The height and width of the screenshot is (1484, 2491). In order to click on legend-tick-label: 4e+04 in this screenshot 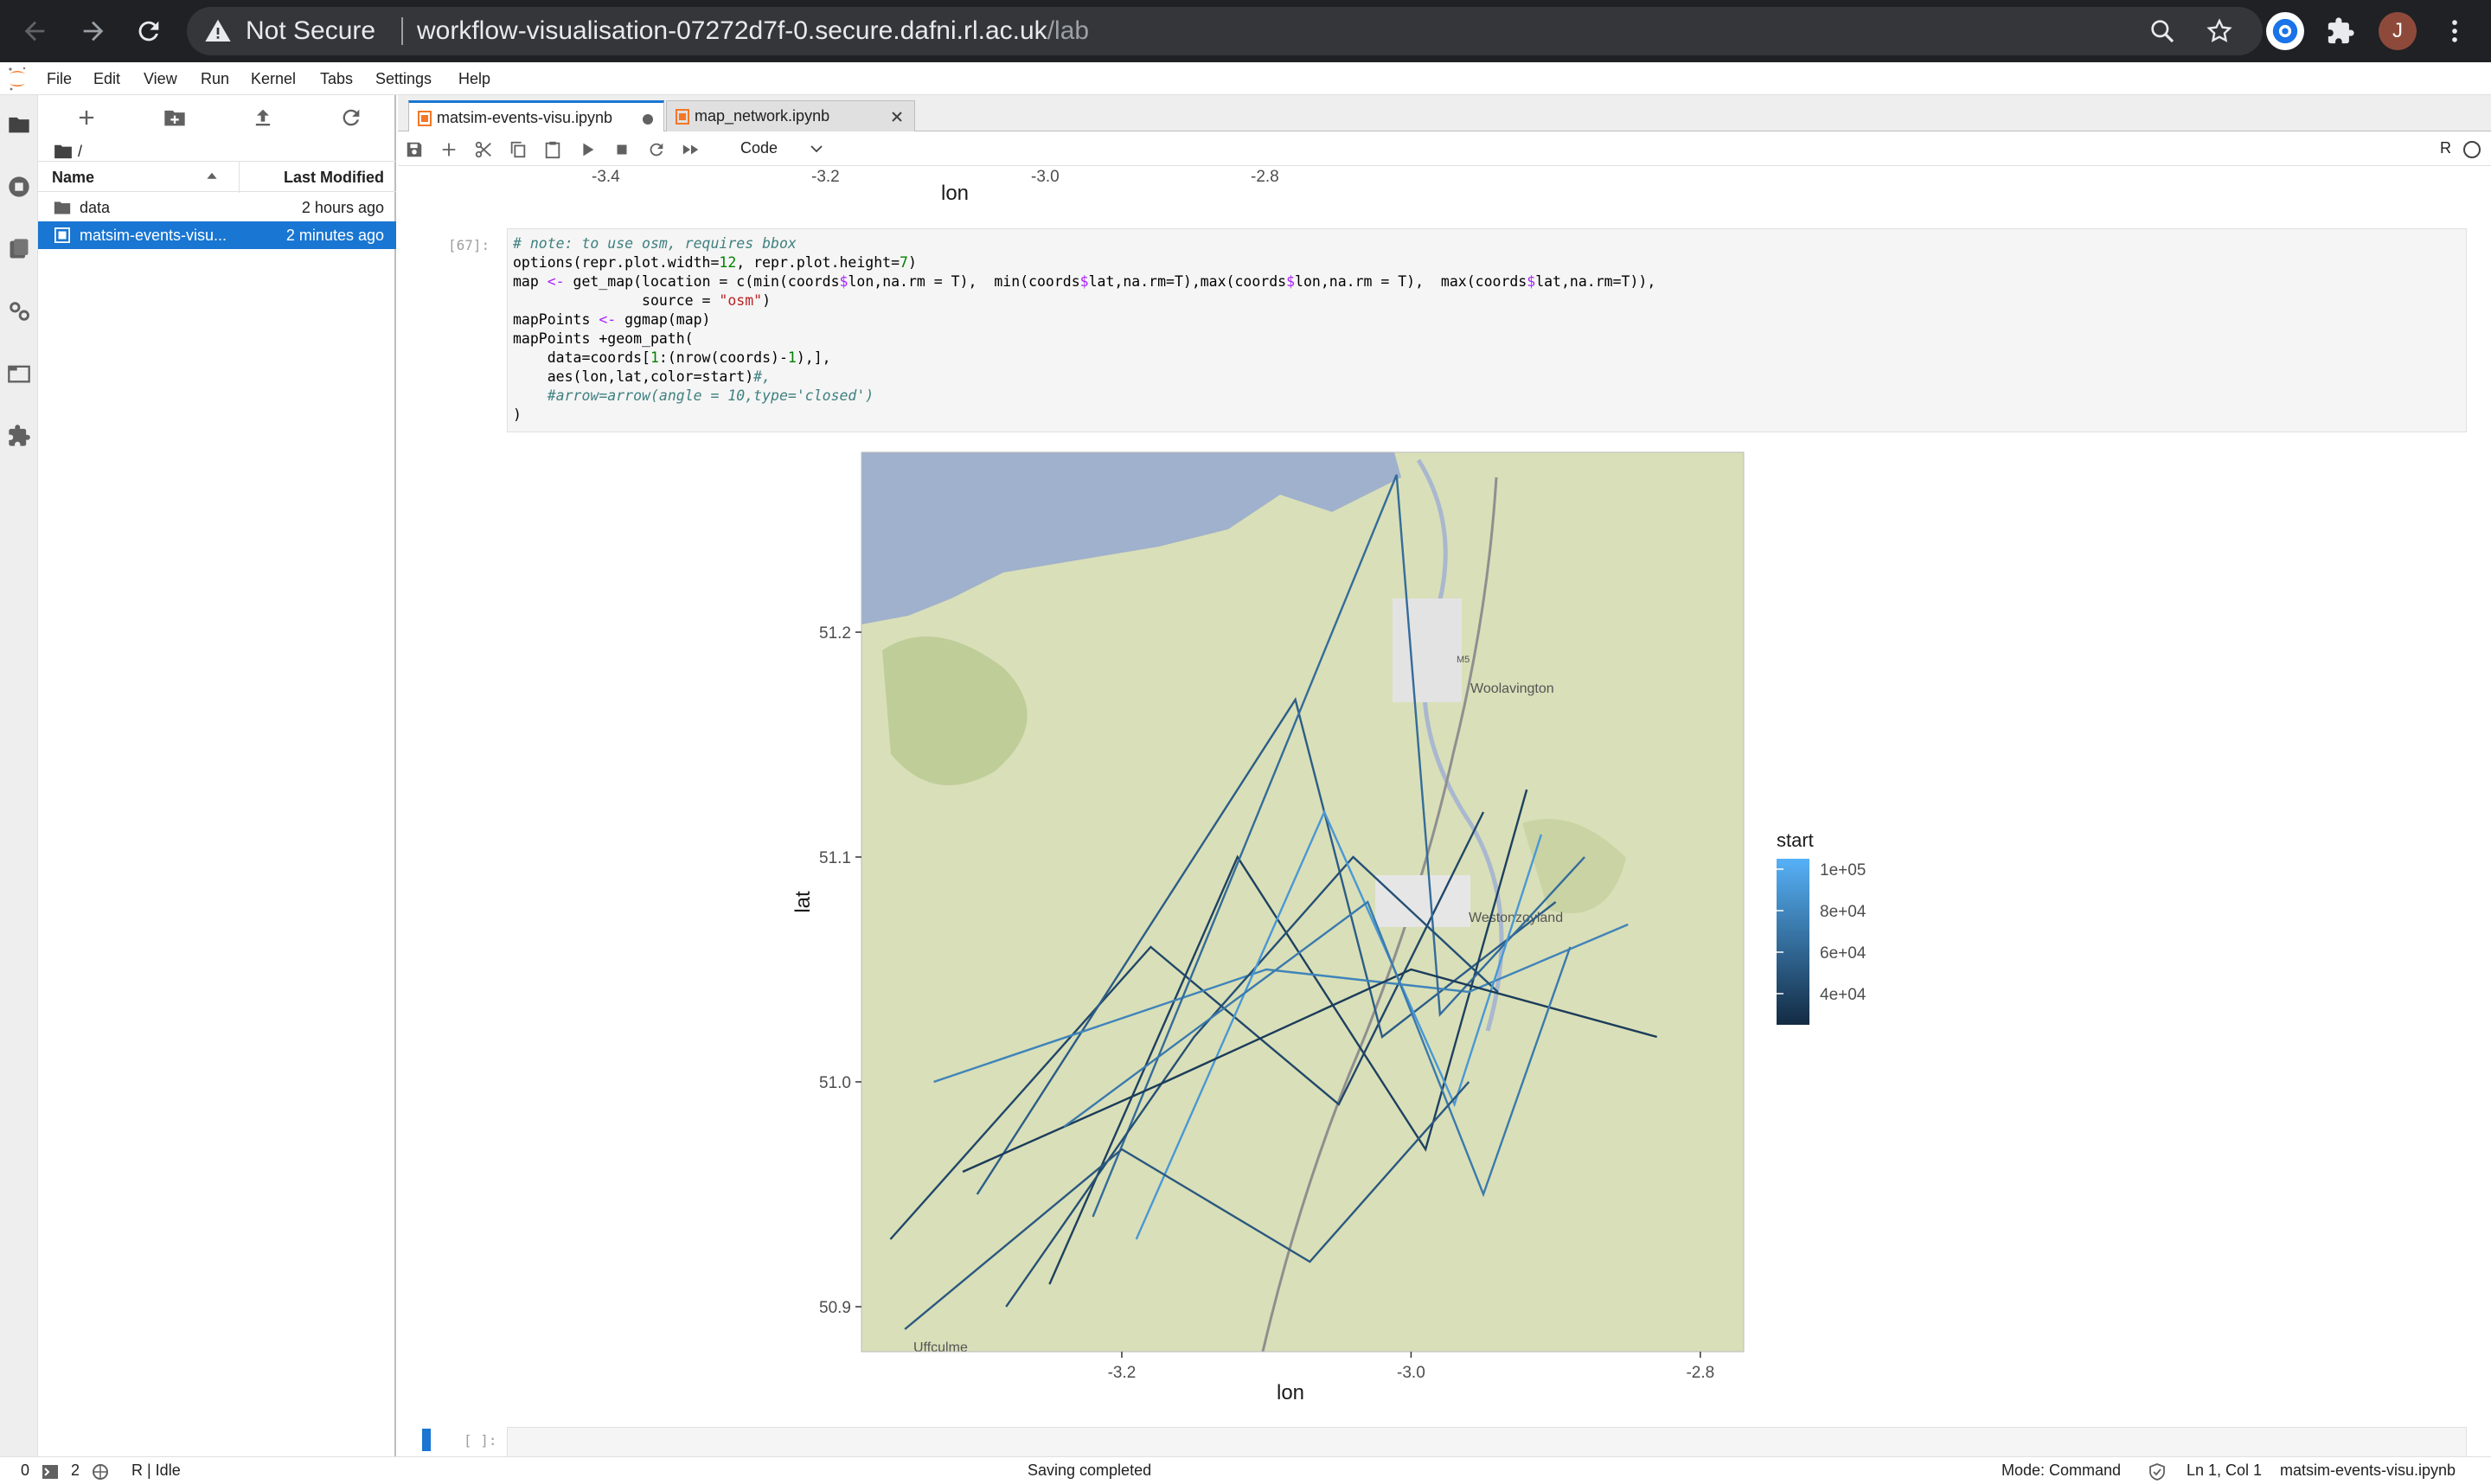, I will do `click(1843, 995)`.